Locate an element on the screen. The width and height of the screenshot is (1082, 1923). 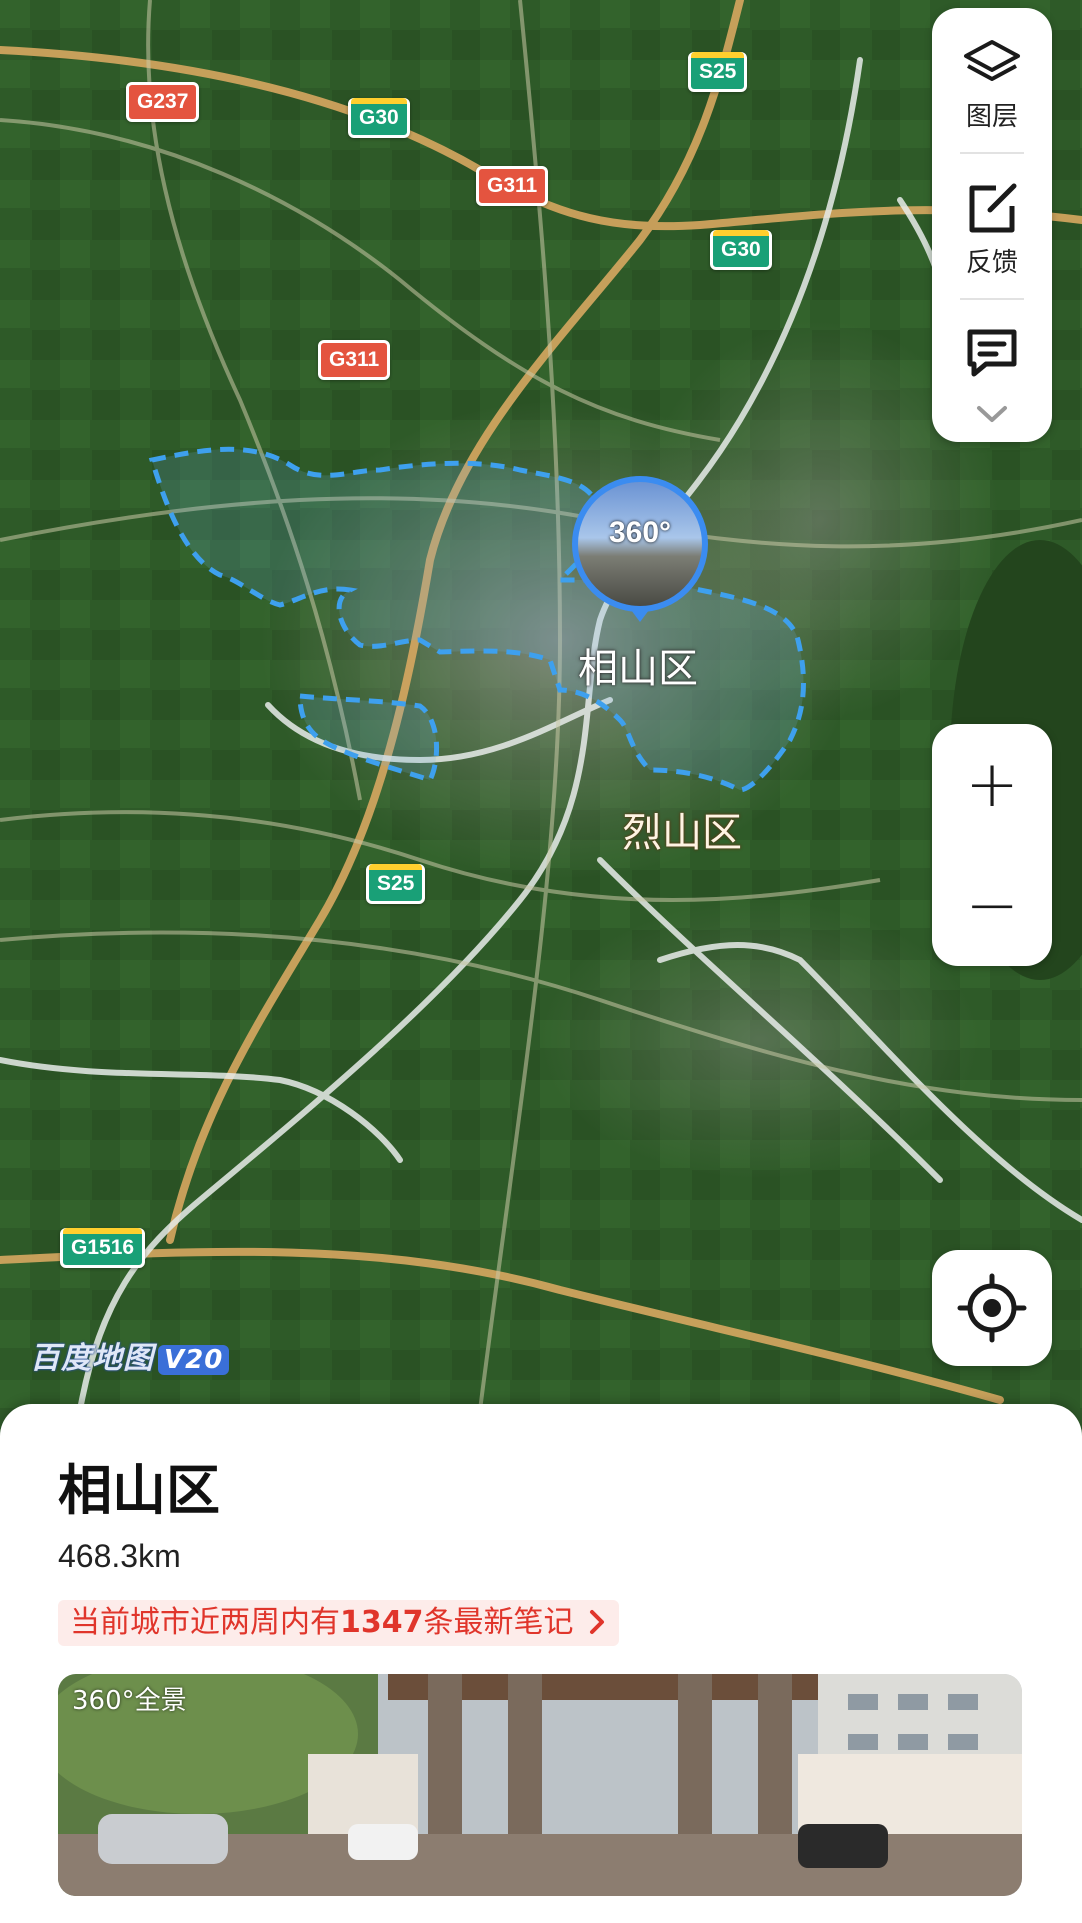
district-label-lieshan: 烈山区 is located at coordinates (682, 829).